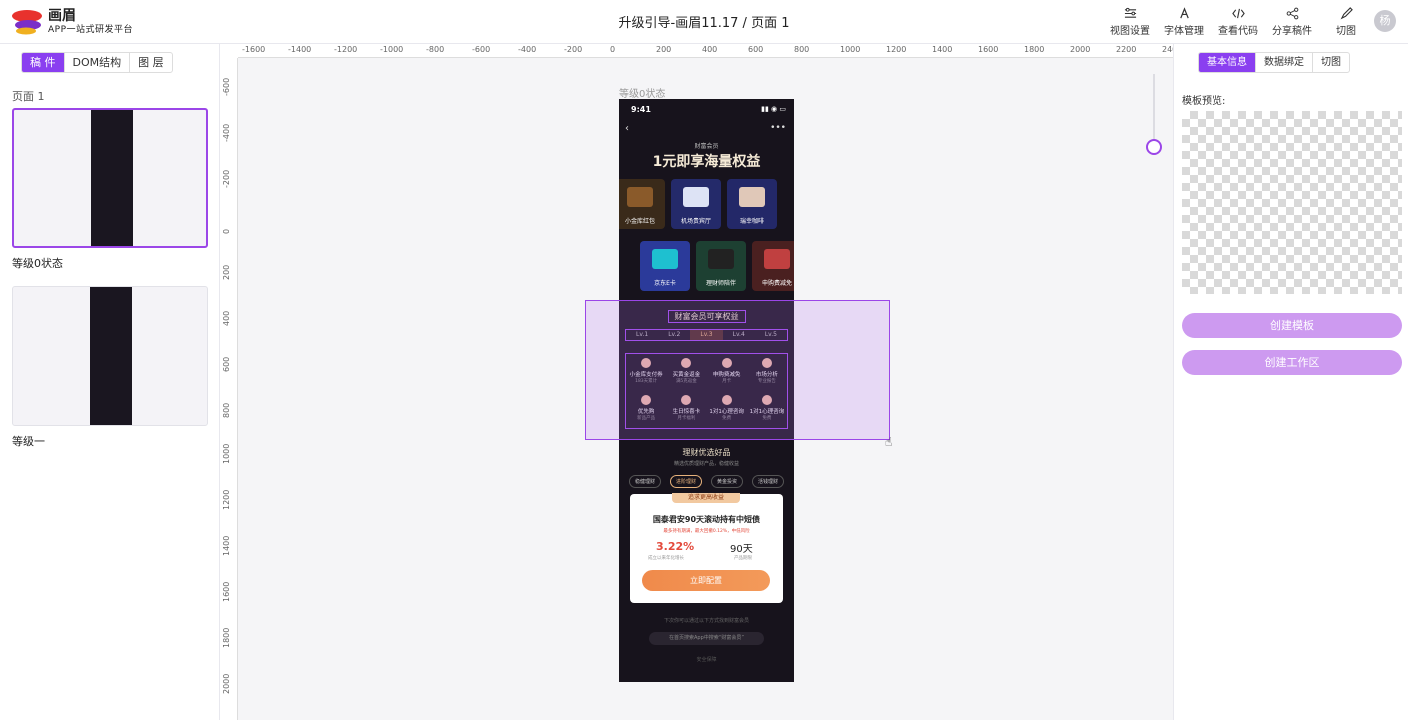 The width and height of the screenshot is (1408, 720). I want to click on brand-name: 画眉, so click(62, 16).